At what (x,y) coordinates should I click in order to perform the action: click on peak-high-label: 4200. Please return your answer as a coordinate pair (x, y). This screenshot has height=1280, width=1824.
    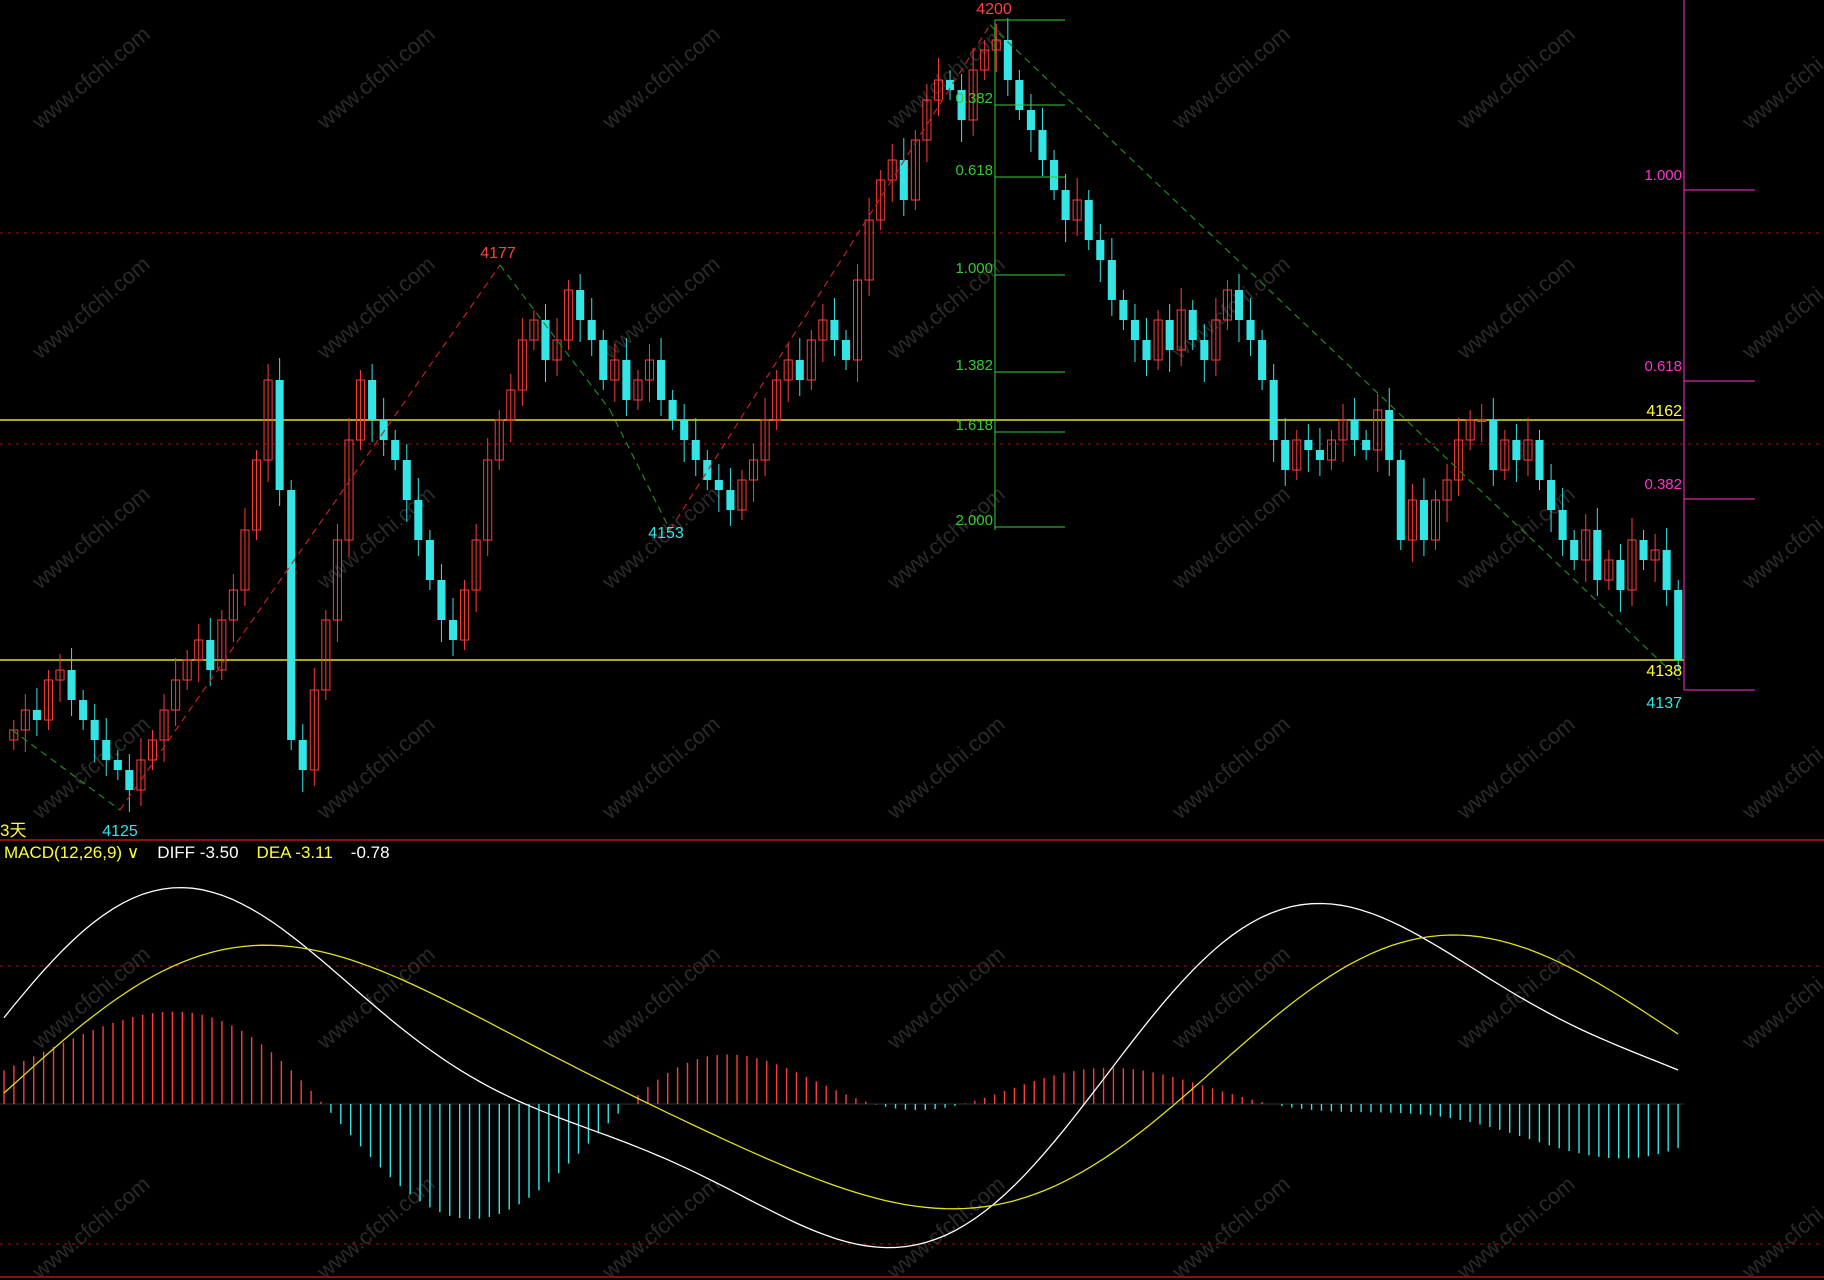
    Looking at the image, I should click on (994, 9).